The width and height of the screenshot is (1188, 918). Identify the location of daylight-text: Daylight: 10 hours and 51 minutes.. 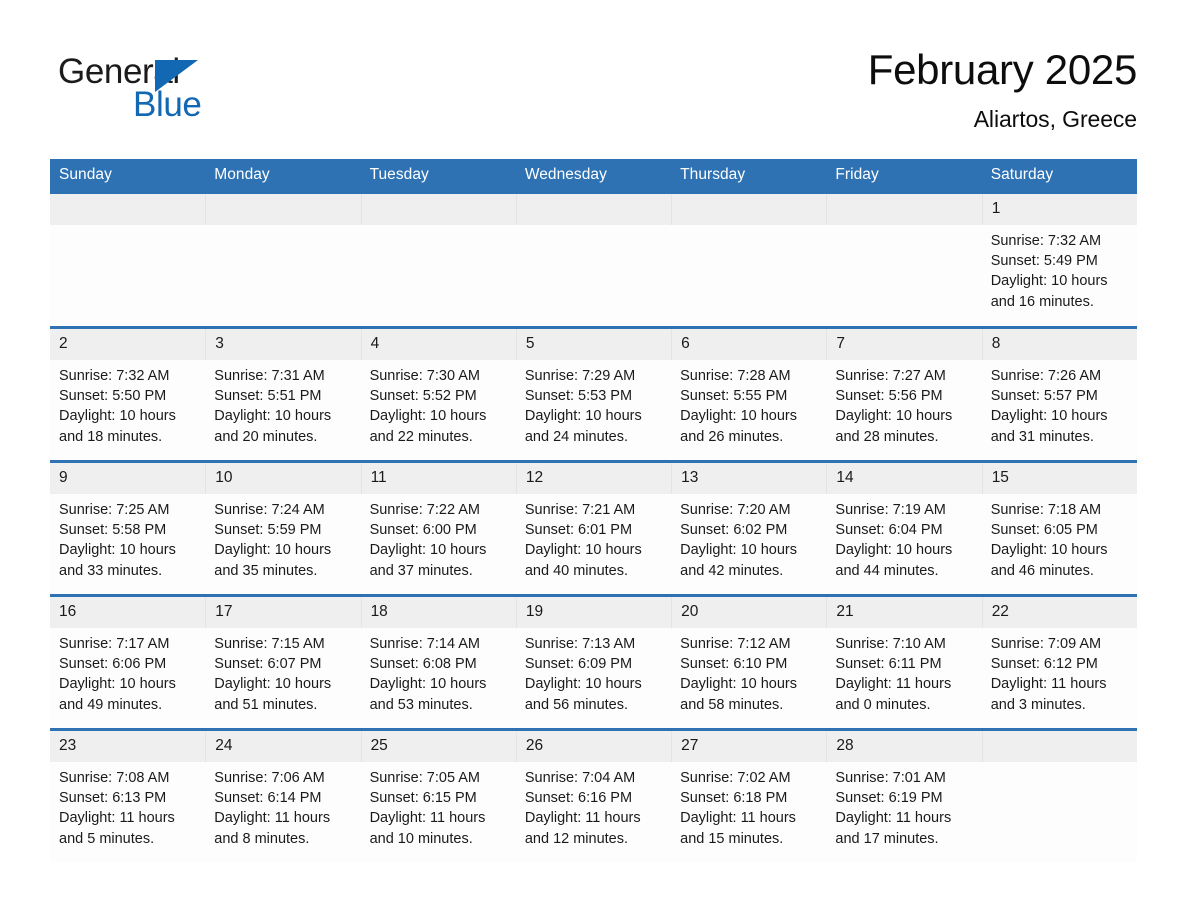
(273, 694).